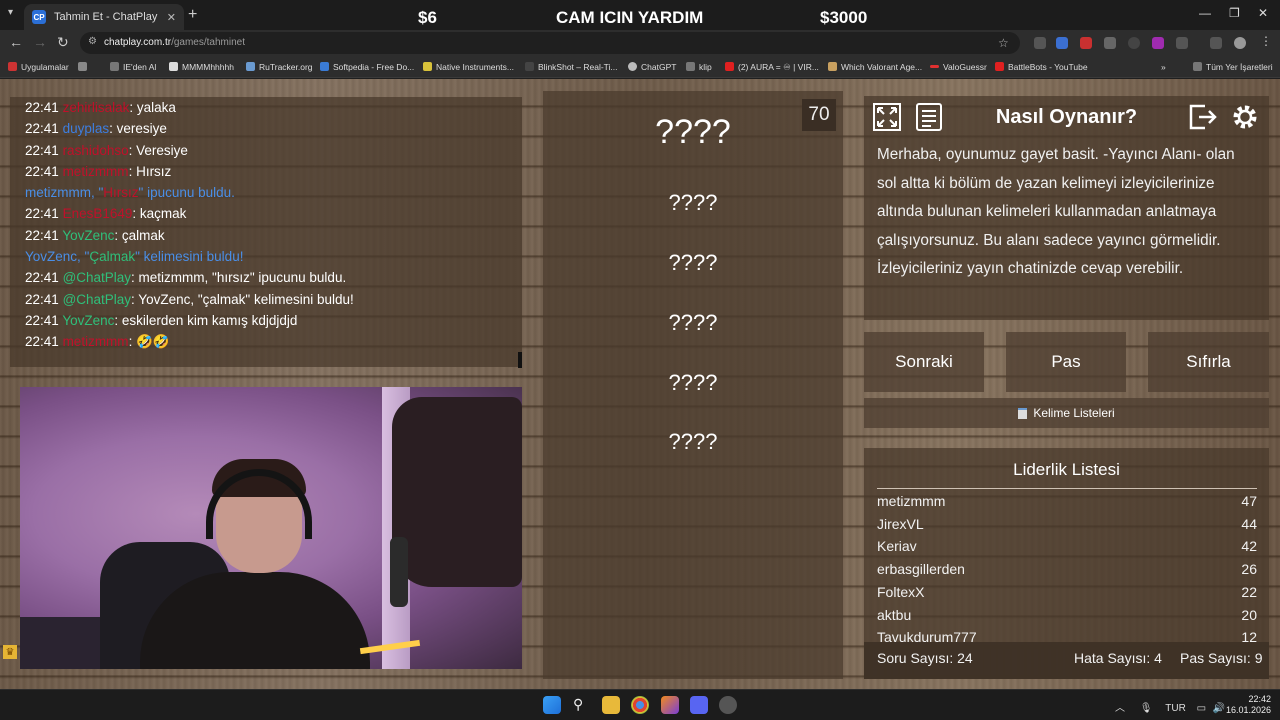 This screenshot has width=1280, height=720. What do you see at coordinates (1067, 572) in the screenshot?
I see `leaderboard-row: erbasgillerden 26` at bounding box center [1067, 572].